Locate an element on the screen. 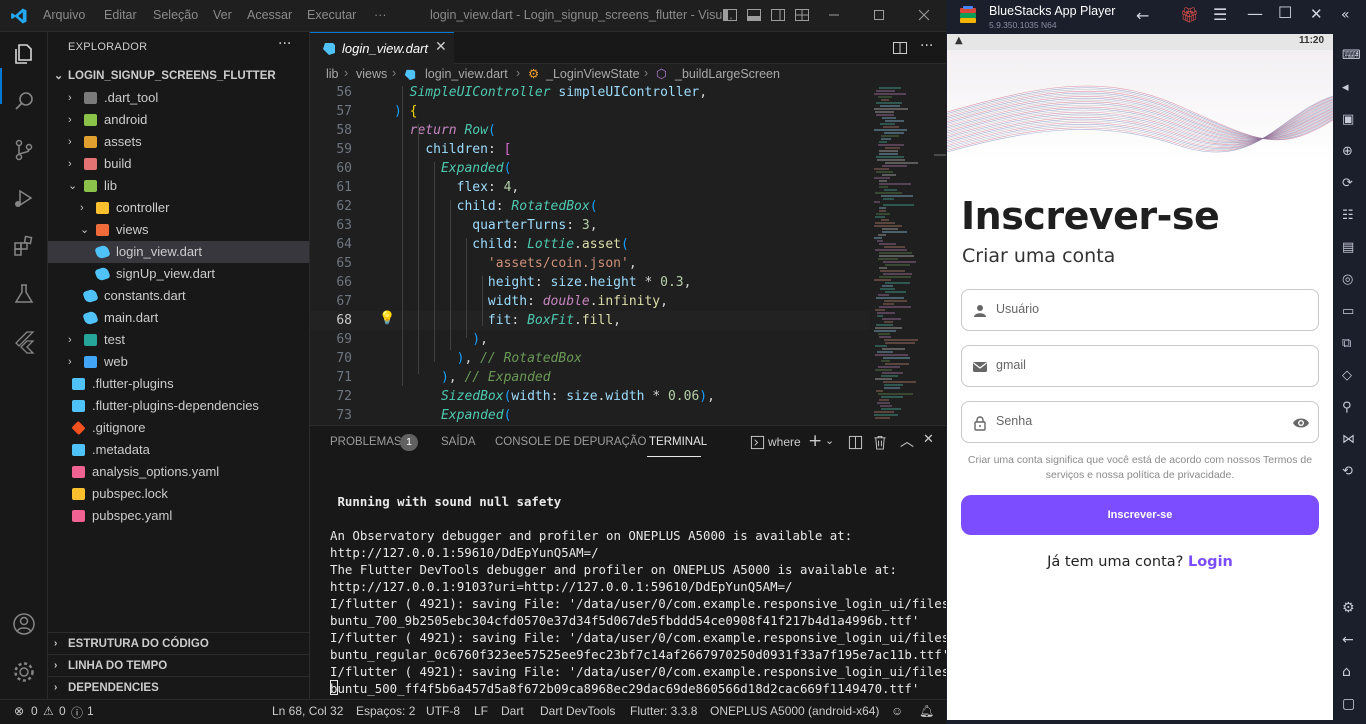 The height and width of the screenshot is (724, 1366). apk-icon: ▤ is located at coordinates (1348, 247).